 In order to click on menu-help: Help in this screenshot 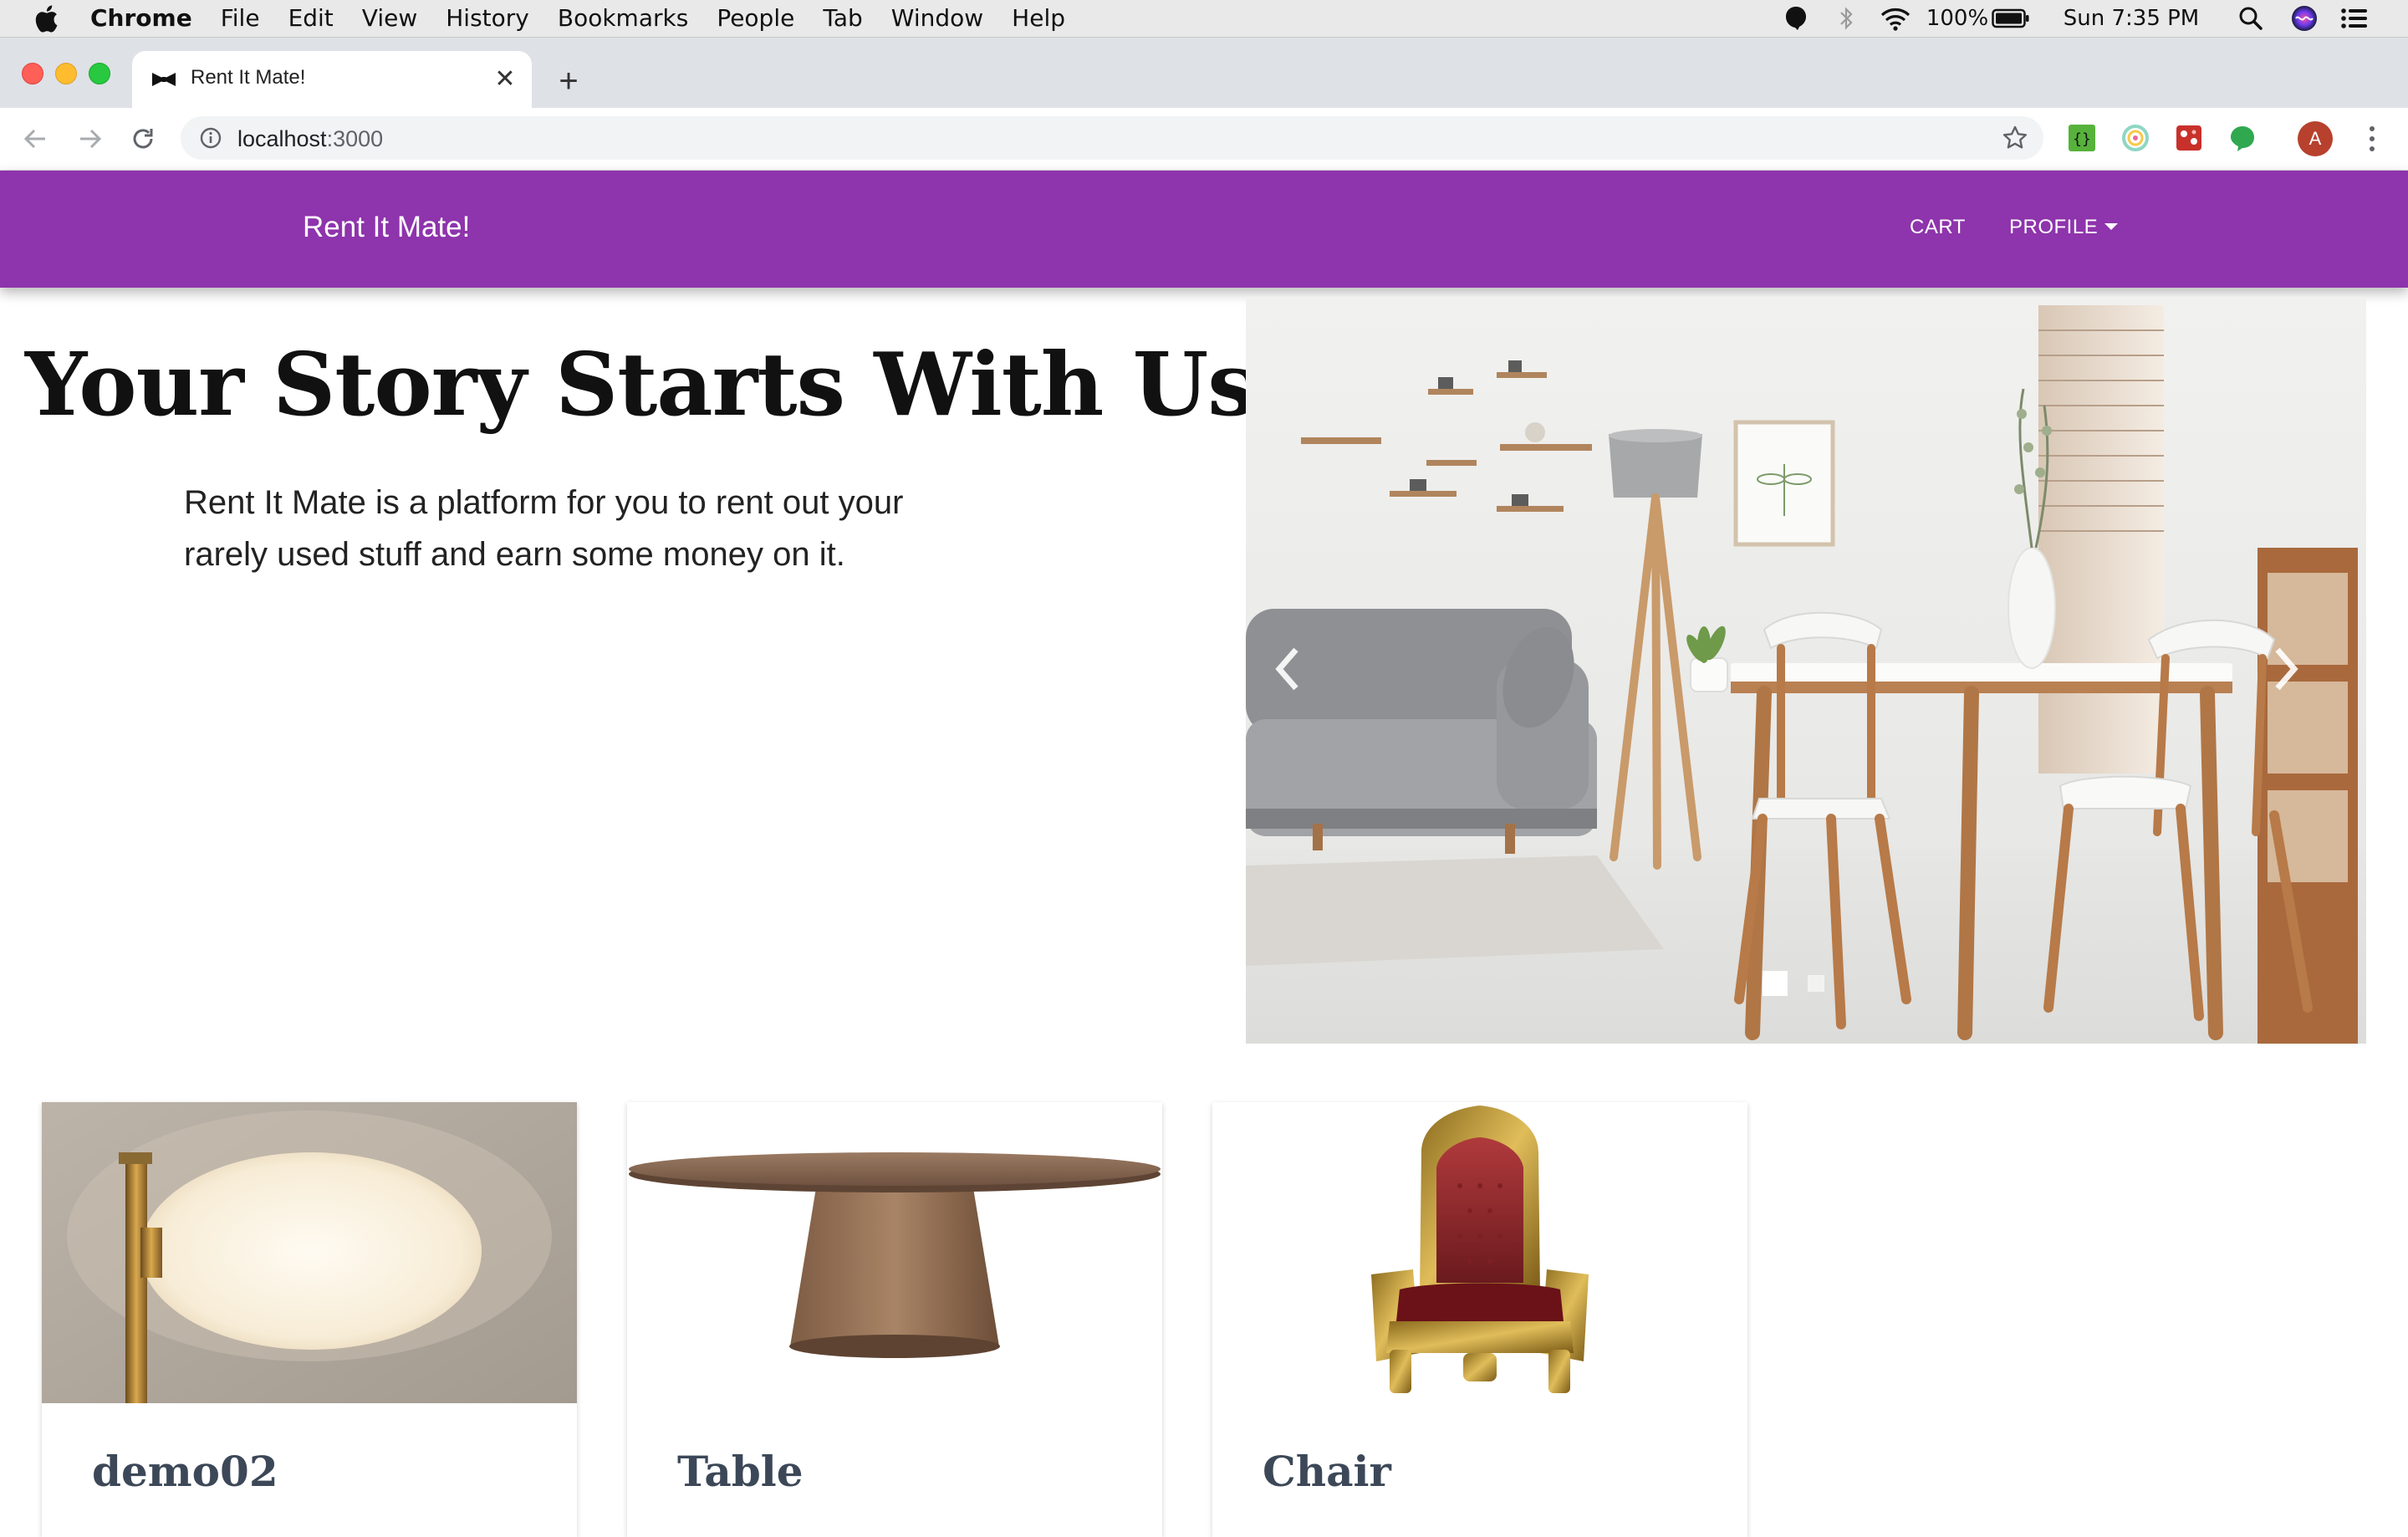, I will do `click(1038, 18)`.